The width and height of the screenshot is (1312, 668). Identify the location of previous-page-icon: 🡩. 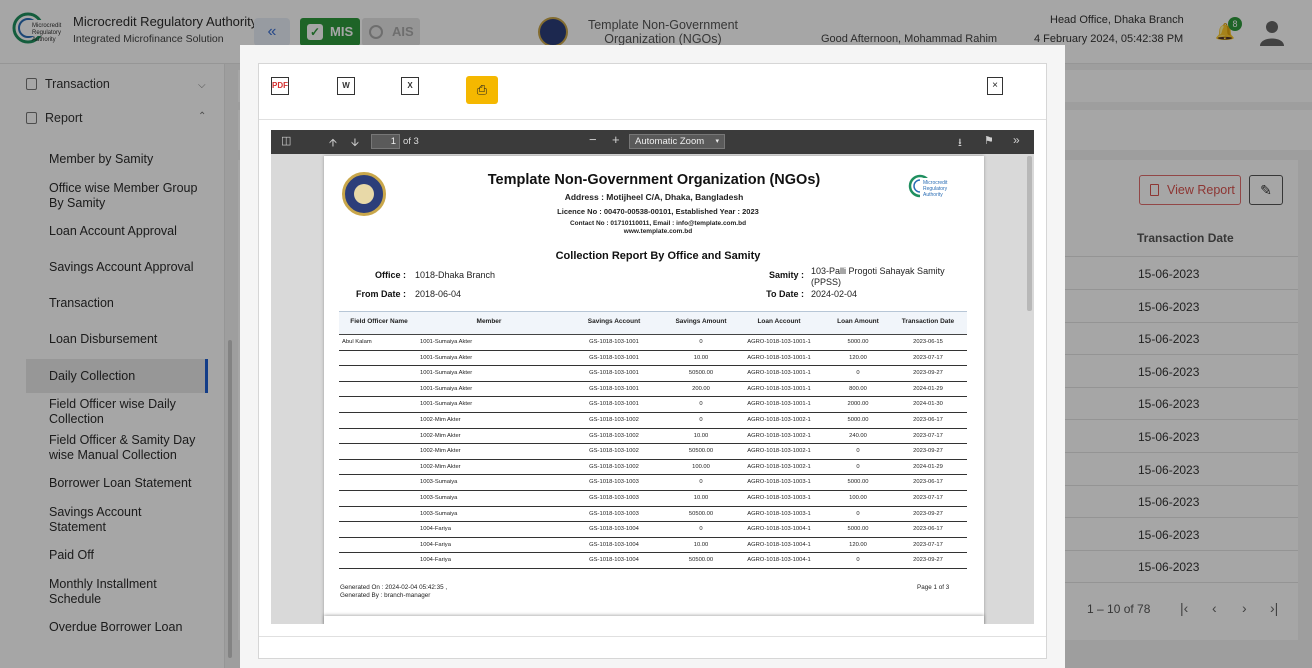
(333, 143).